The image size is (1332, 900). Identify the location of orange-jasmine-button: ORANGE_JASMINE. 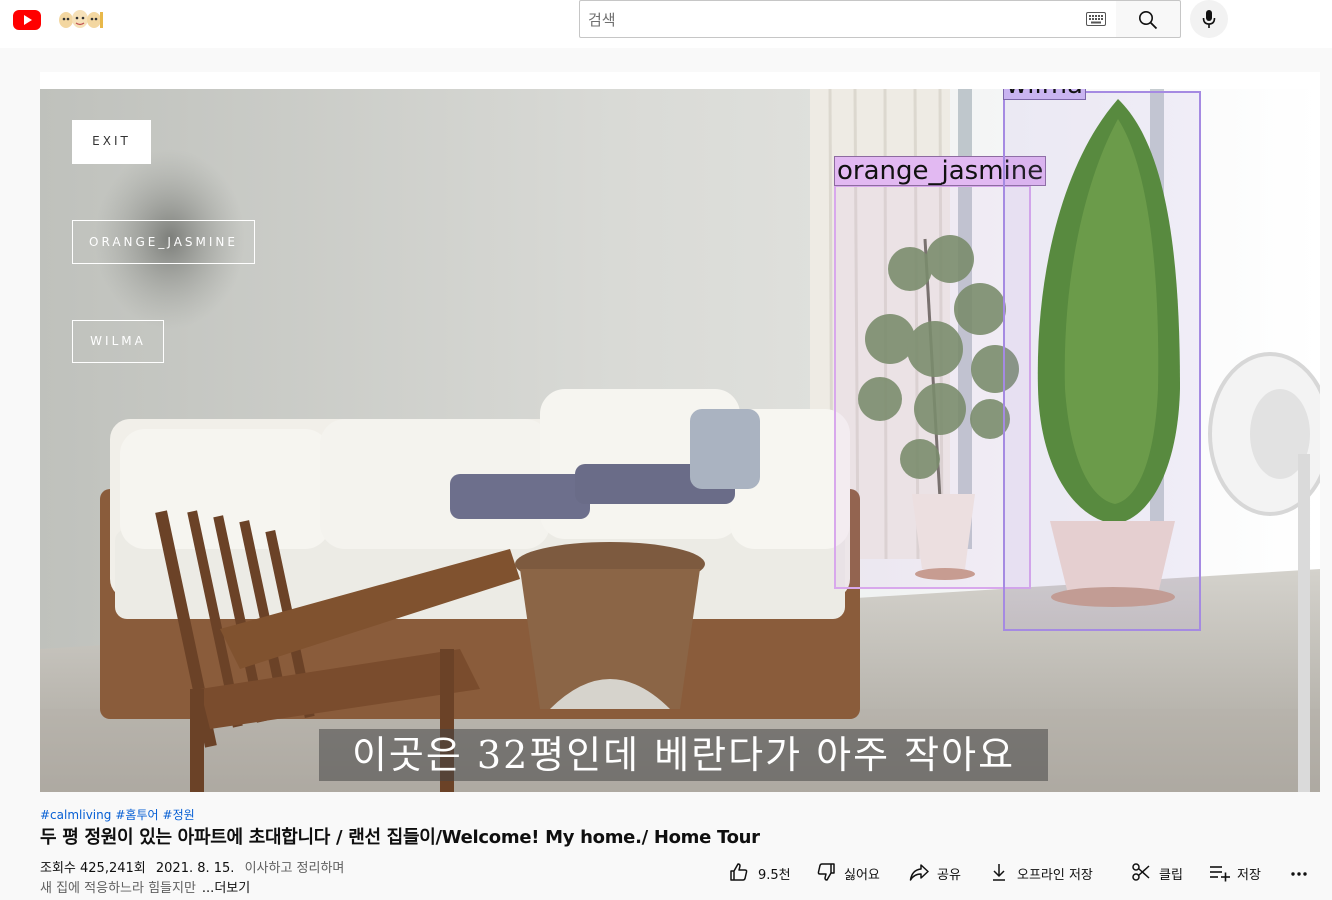
(163, 242).